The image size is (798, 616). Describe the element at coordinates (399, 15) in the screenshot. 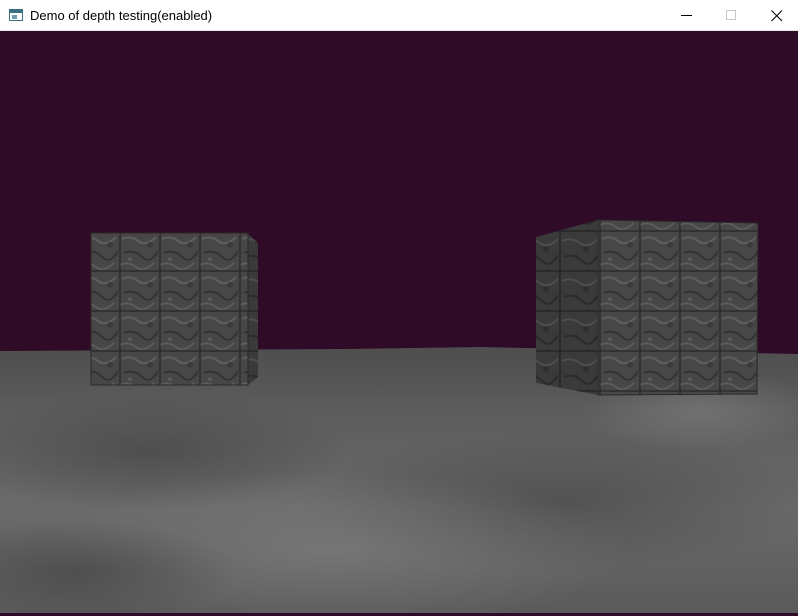

I see `title-bar: Demo of depth testing(enabled)` at that location.